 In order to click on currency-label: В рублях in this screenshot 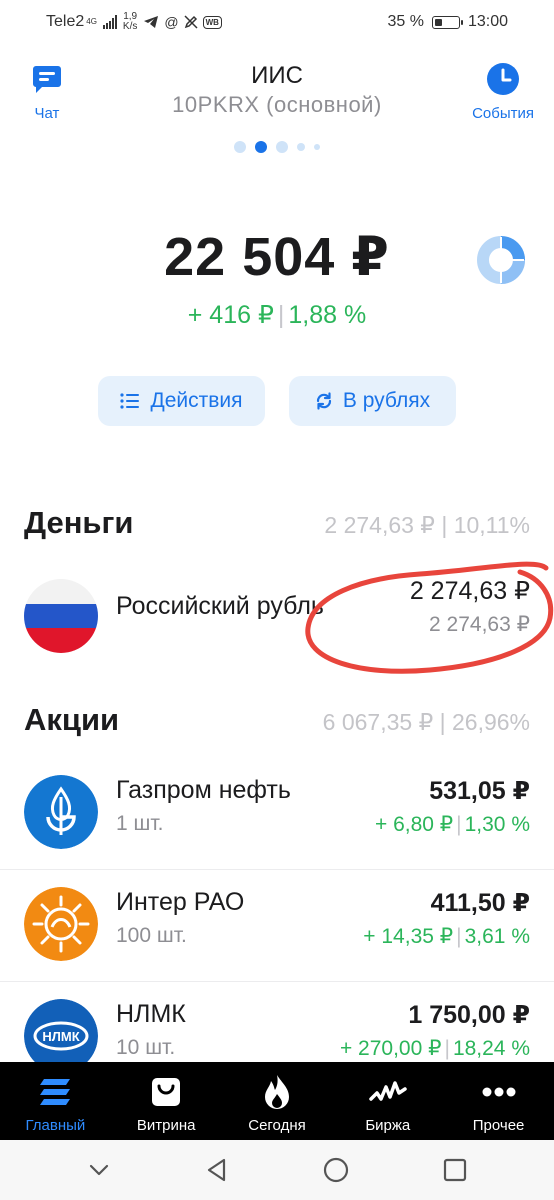, I will do `click(386, 400)`.